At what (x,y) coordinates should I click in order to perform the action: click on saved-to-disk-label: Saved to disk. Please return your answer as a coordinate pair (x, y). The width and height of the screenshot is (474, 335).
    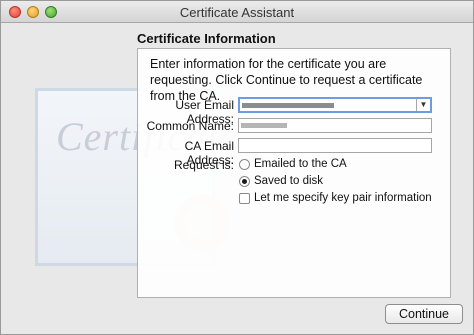
    Looking at the image, I should click on (288, 181).